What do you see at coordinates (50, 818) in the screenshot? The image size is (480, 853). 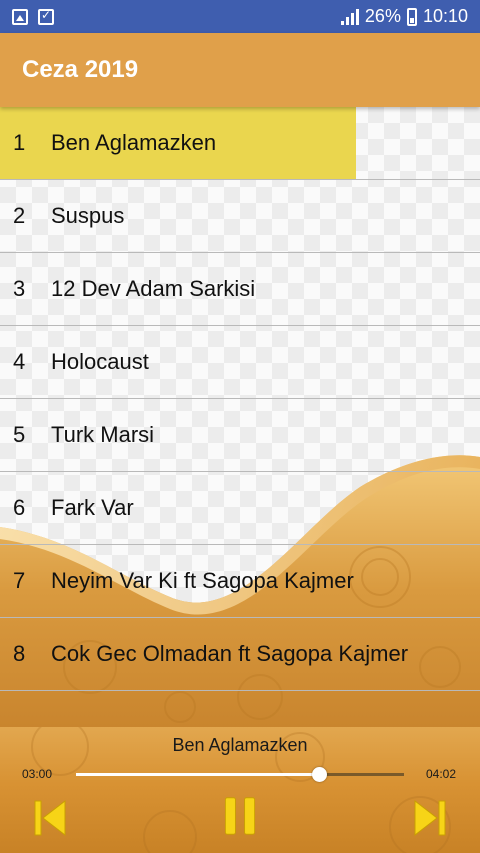 I see `previous-icon` at bounding box center [50, 818].